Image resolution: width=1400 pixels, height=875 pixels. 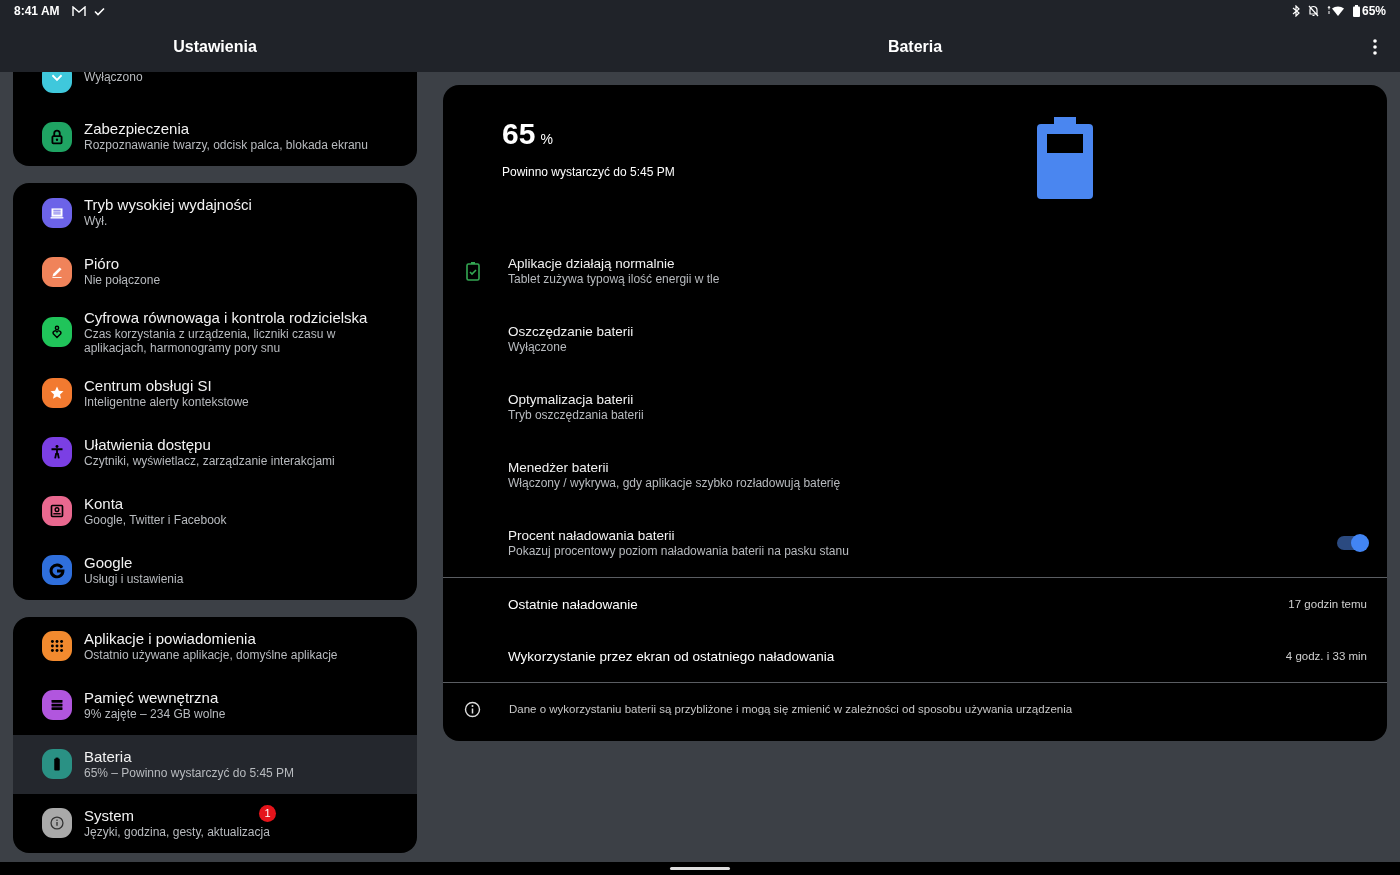 What do you see at coordinates (215, 452) in the screenshot?
I see `settings-item: Ułatwienia dostępu Czytniki, wyświetlacz, zarządzanie interakcjami` at bounding box center [215, 452].